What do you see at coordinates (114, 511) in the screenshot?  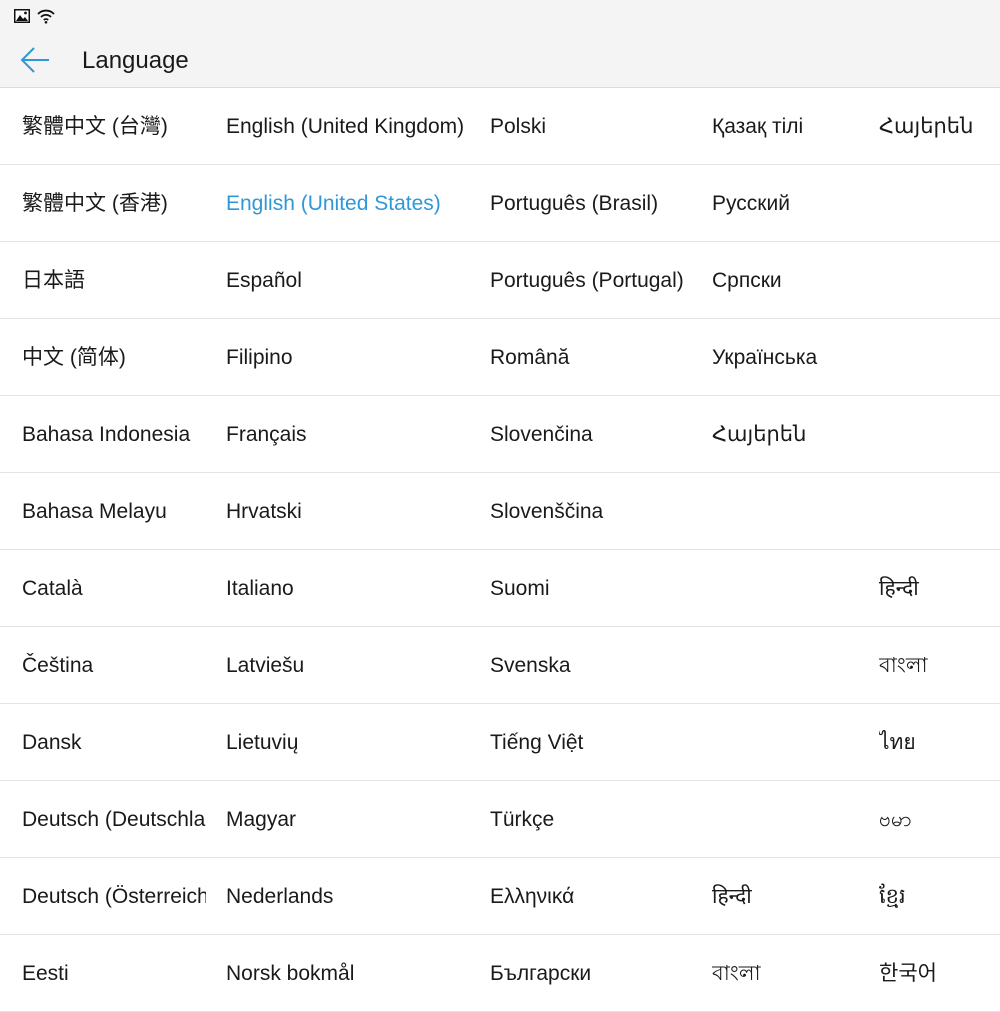 I see `language-option: Bahasa Melayu` at bounding box center [114, 511].